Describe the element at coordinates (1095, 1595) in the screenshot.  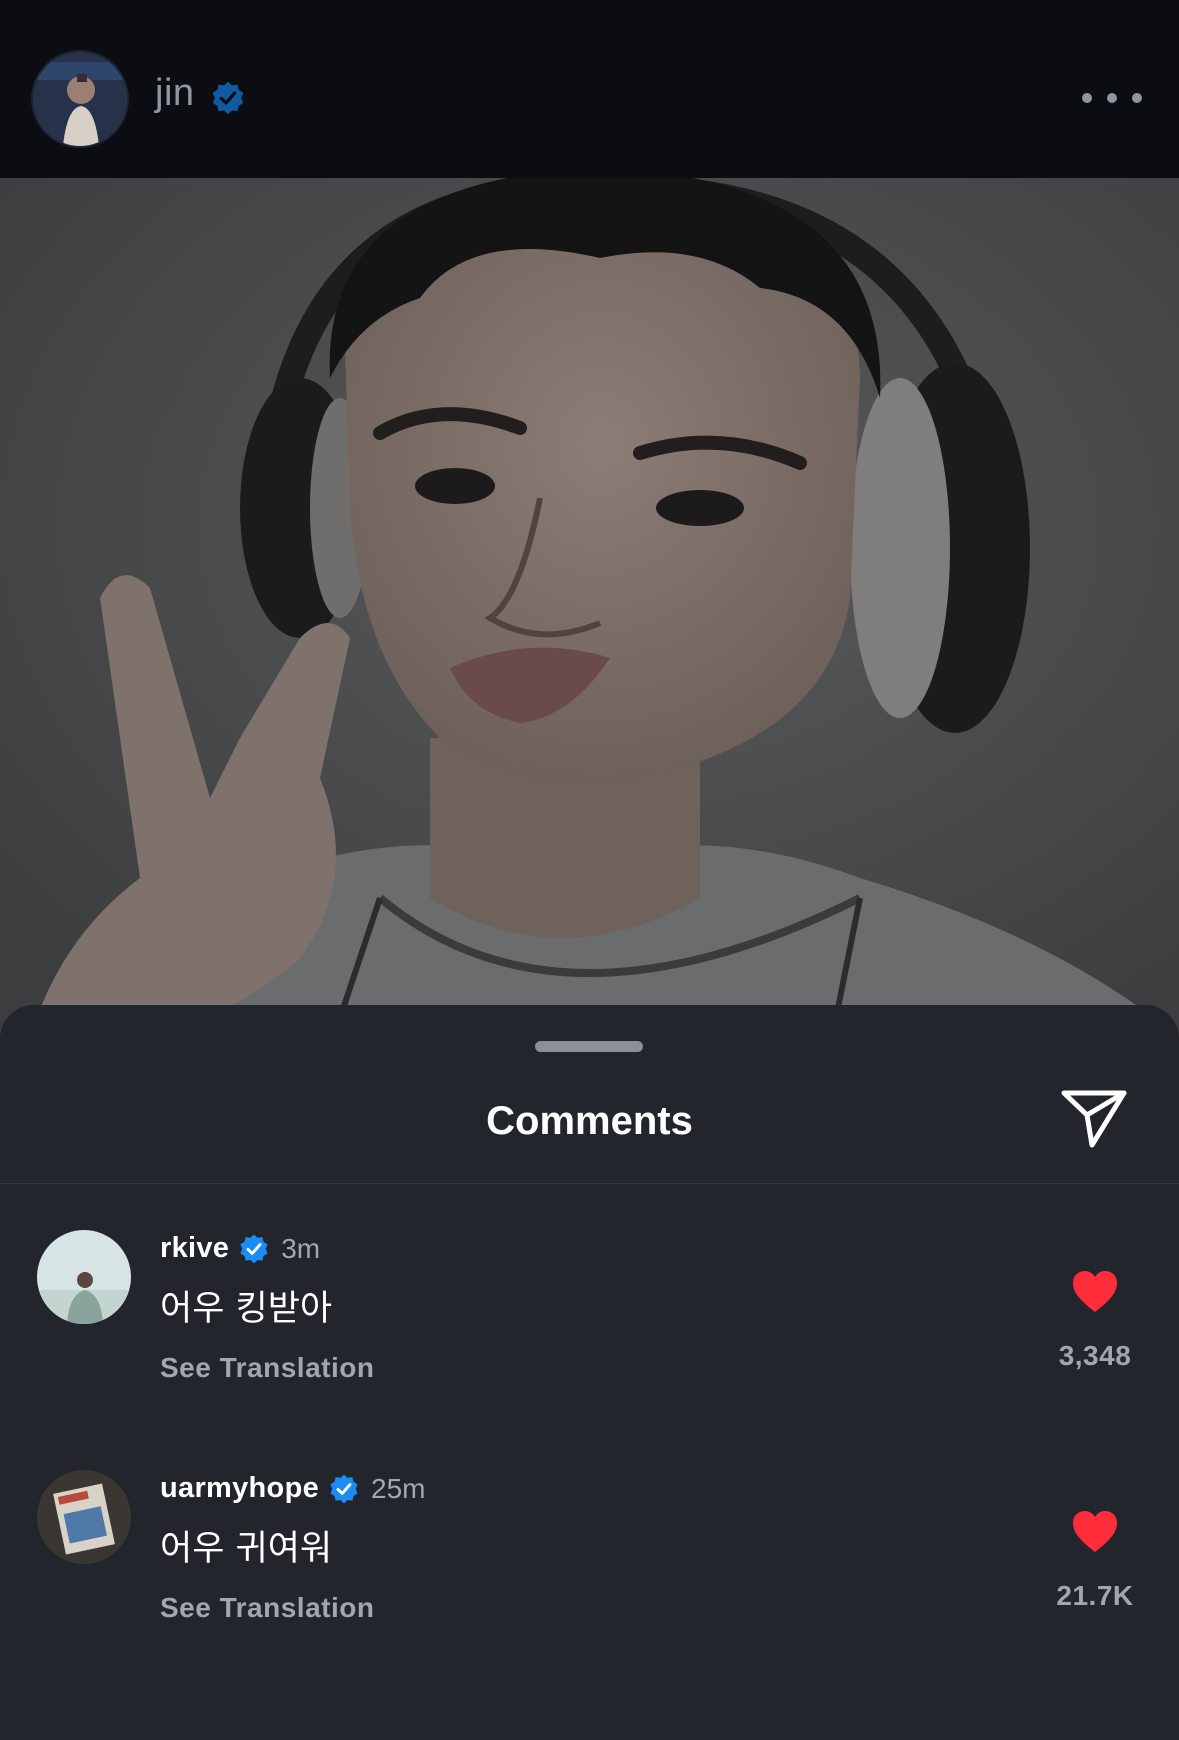
I see `like-count: 21.7K` at that location.